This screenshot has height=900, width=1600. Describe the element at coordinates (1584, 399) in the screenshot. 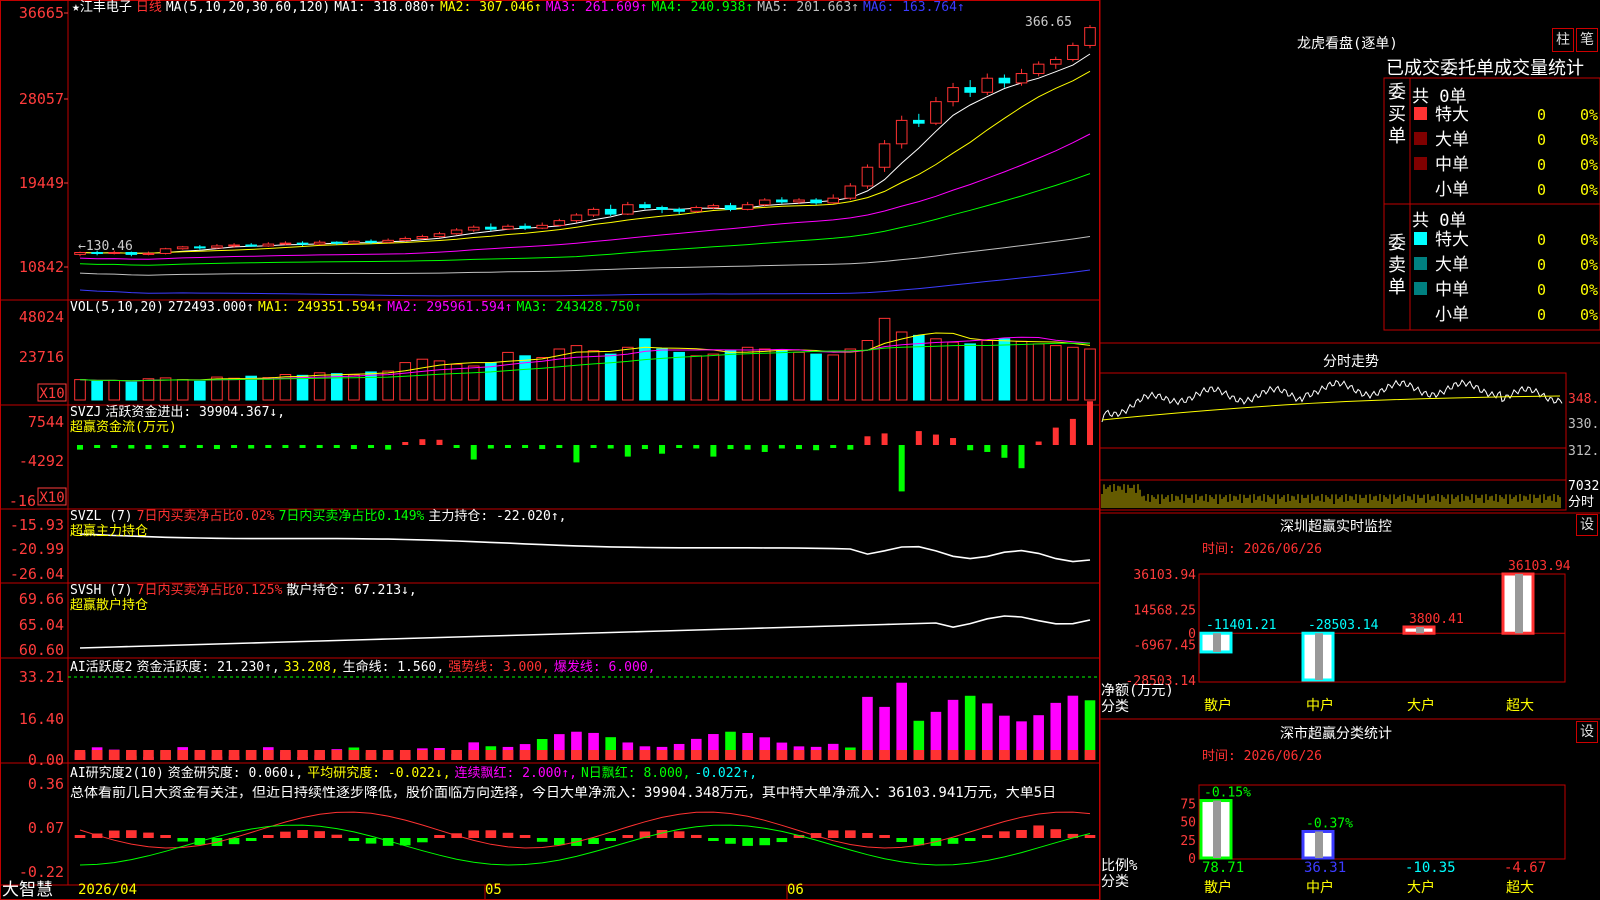

I see `intraday-axis-label: 348.0` at that location.